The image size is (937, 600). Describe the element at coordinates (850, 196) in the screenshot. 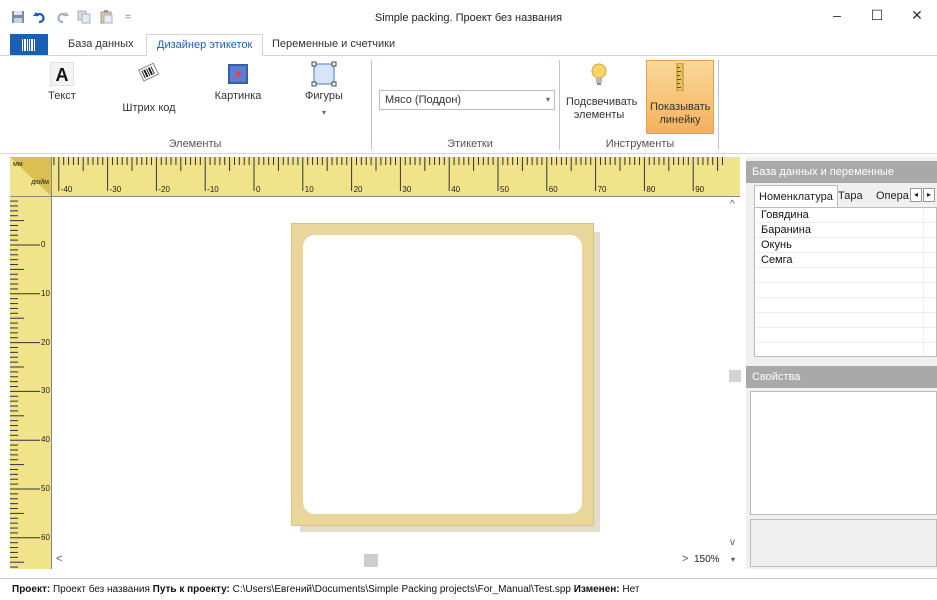

I see `tab-packaging: Тара` at that location.